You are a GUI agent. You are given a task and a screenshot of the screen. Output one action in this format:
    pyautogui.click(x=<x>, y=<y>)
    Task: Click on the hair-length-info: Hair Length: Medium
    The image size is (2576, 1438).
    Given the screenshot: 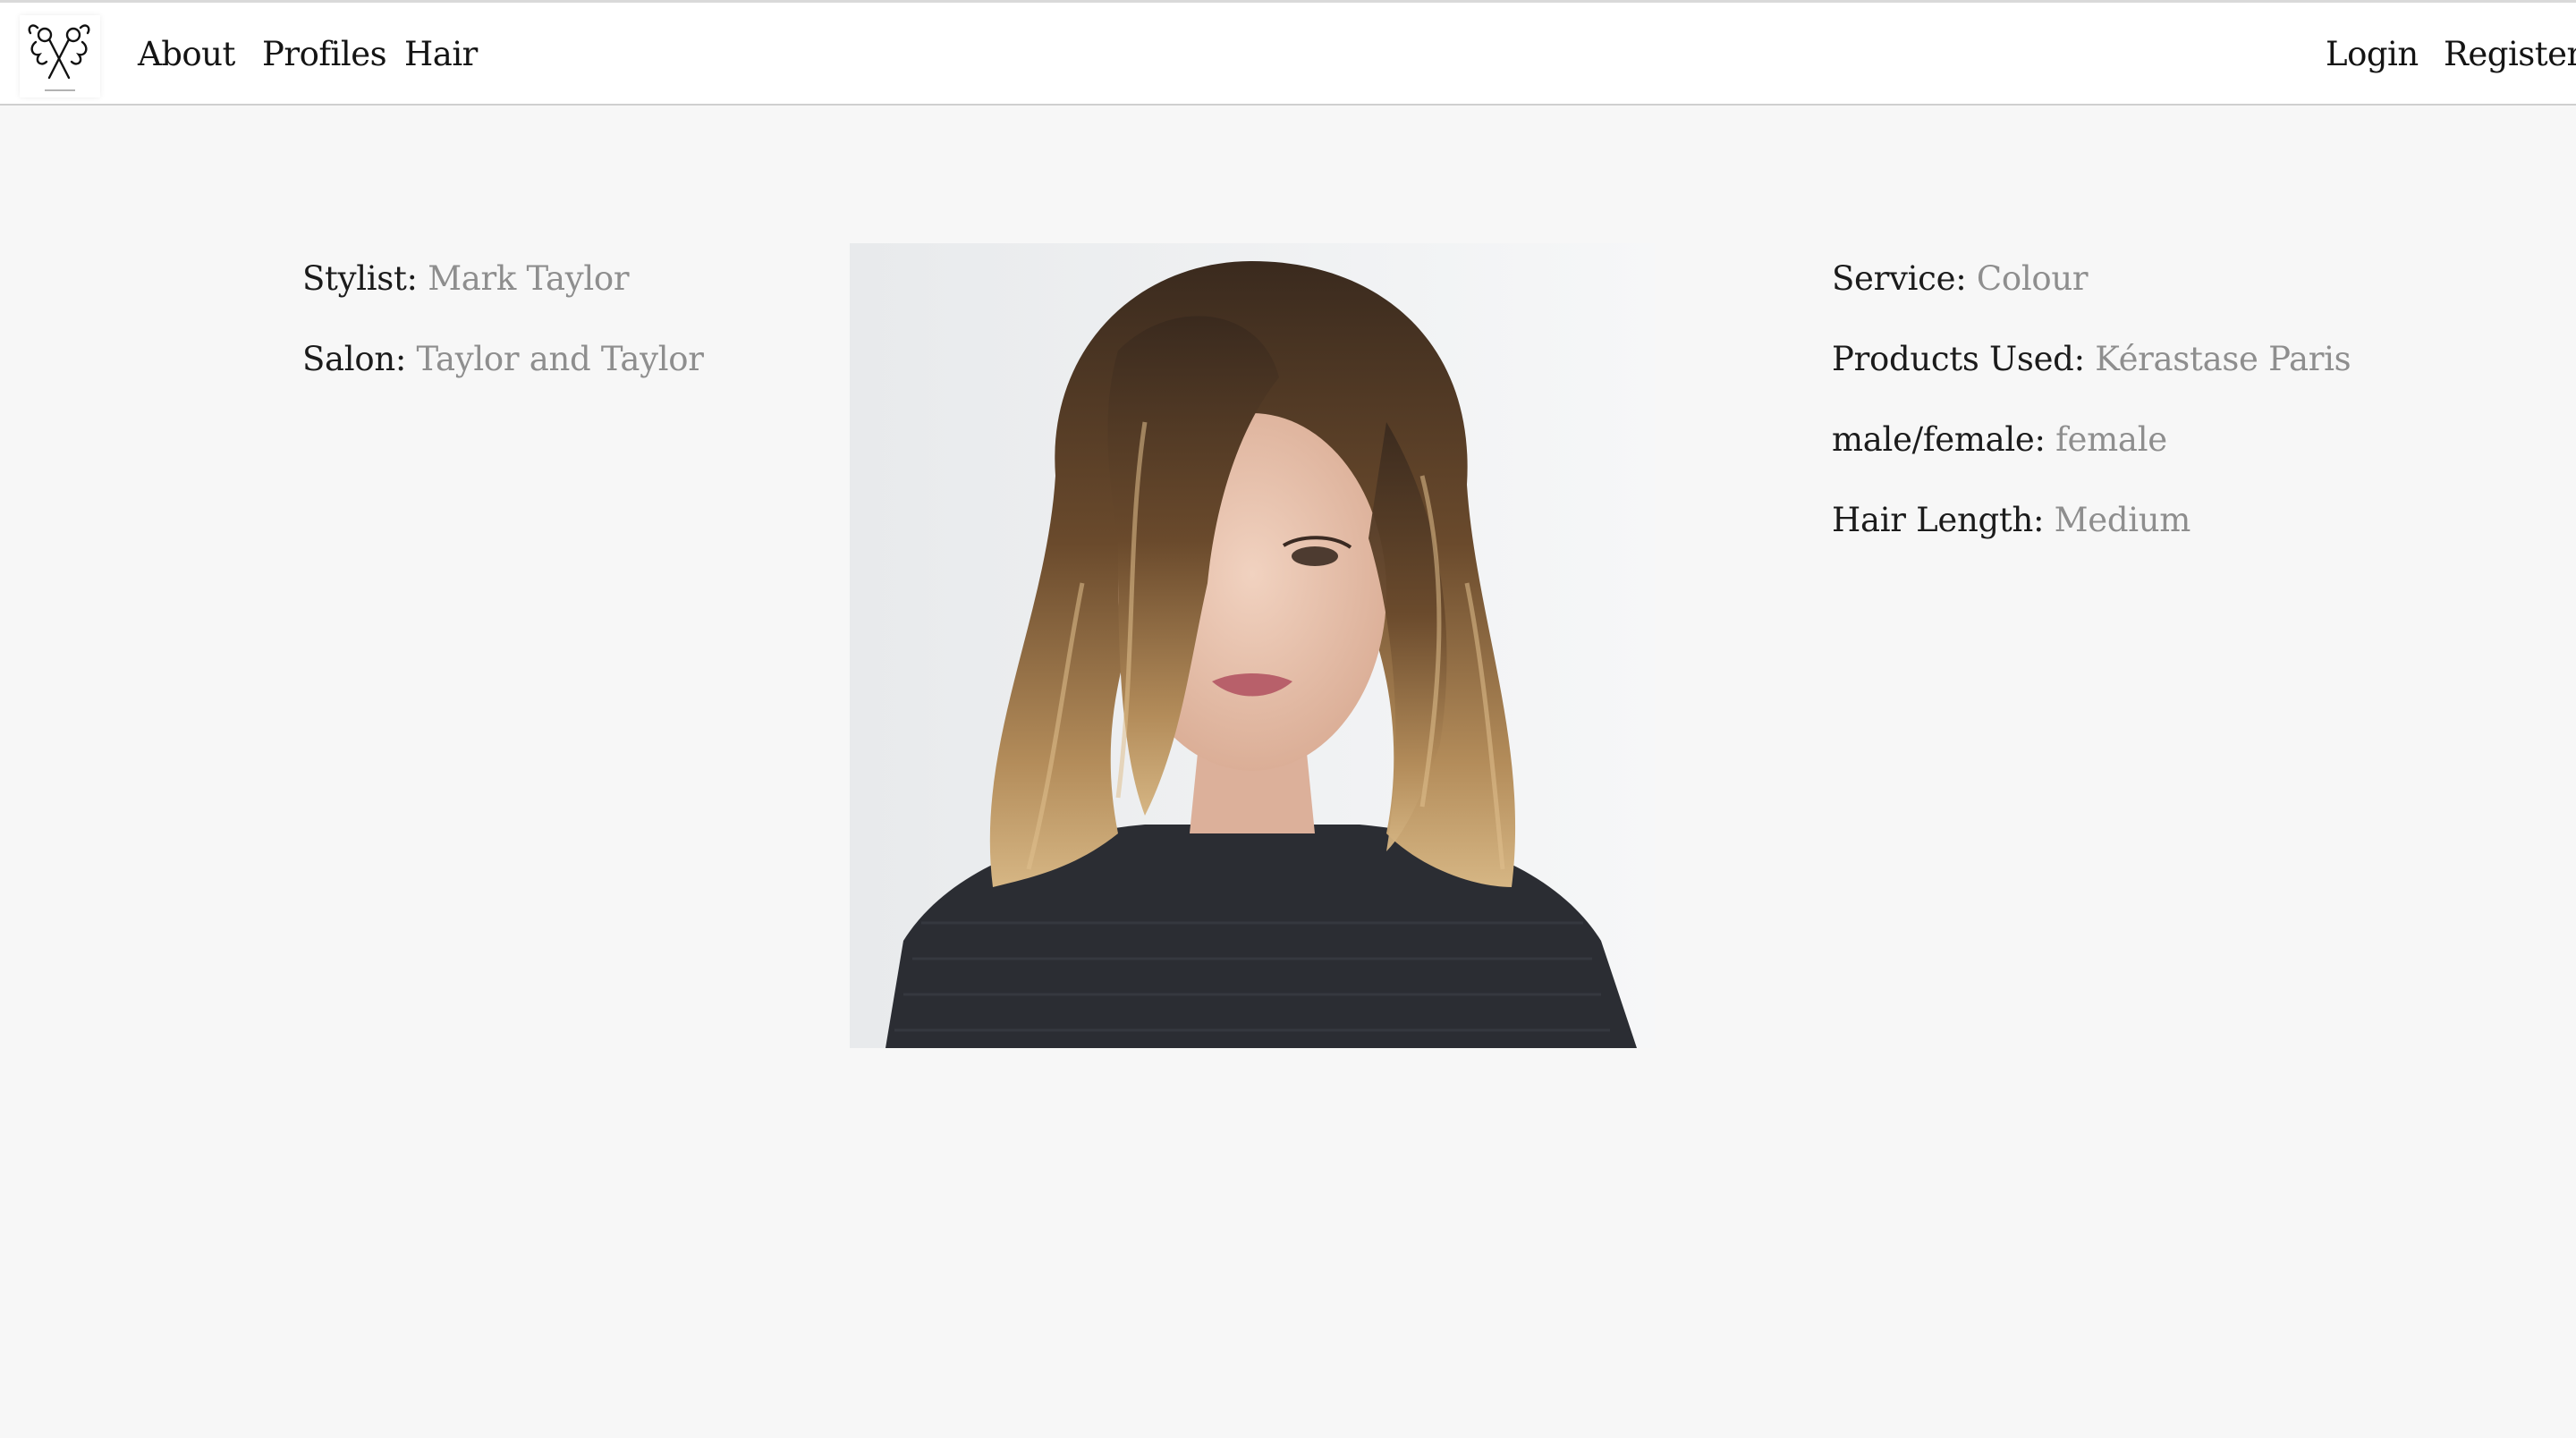 What is the action you would take?
    pyautogui.click(x=2011, y=520)
    